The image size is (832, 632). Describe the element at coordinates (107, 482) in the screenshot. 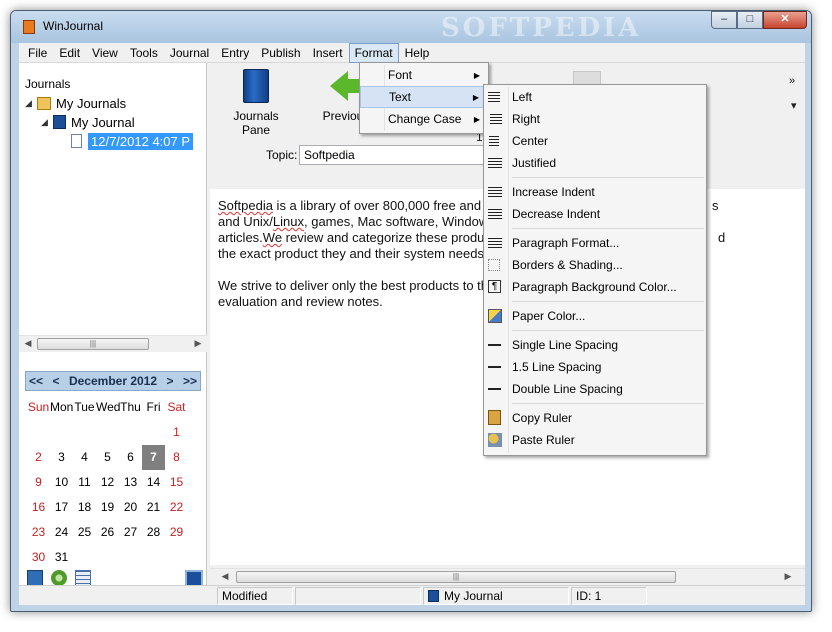

I see `calendar-day: 12` at that location.